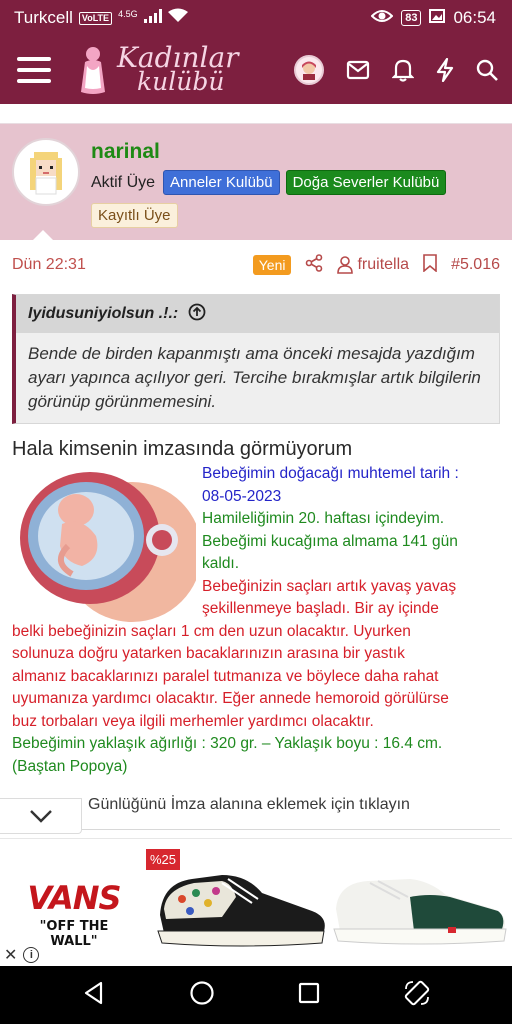 The width and height of the screenshot is (512, 1024). I want to click on header-separator, so click(256, 114).